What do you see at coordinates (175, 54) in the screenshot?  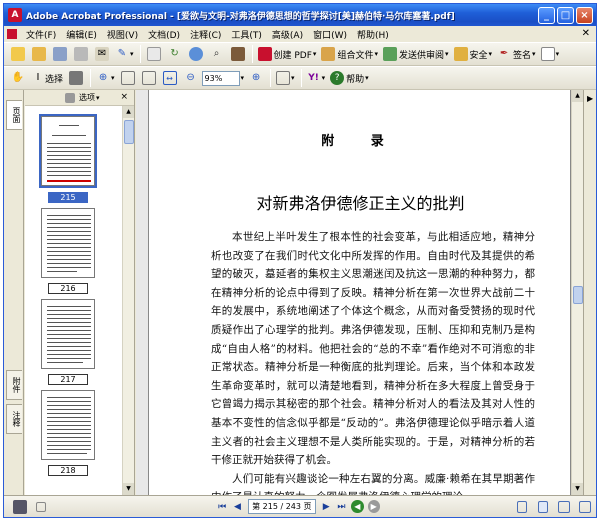 I see `rotate-button: ↻` at bounding box center [175, 54].